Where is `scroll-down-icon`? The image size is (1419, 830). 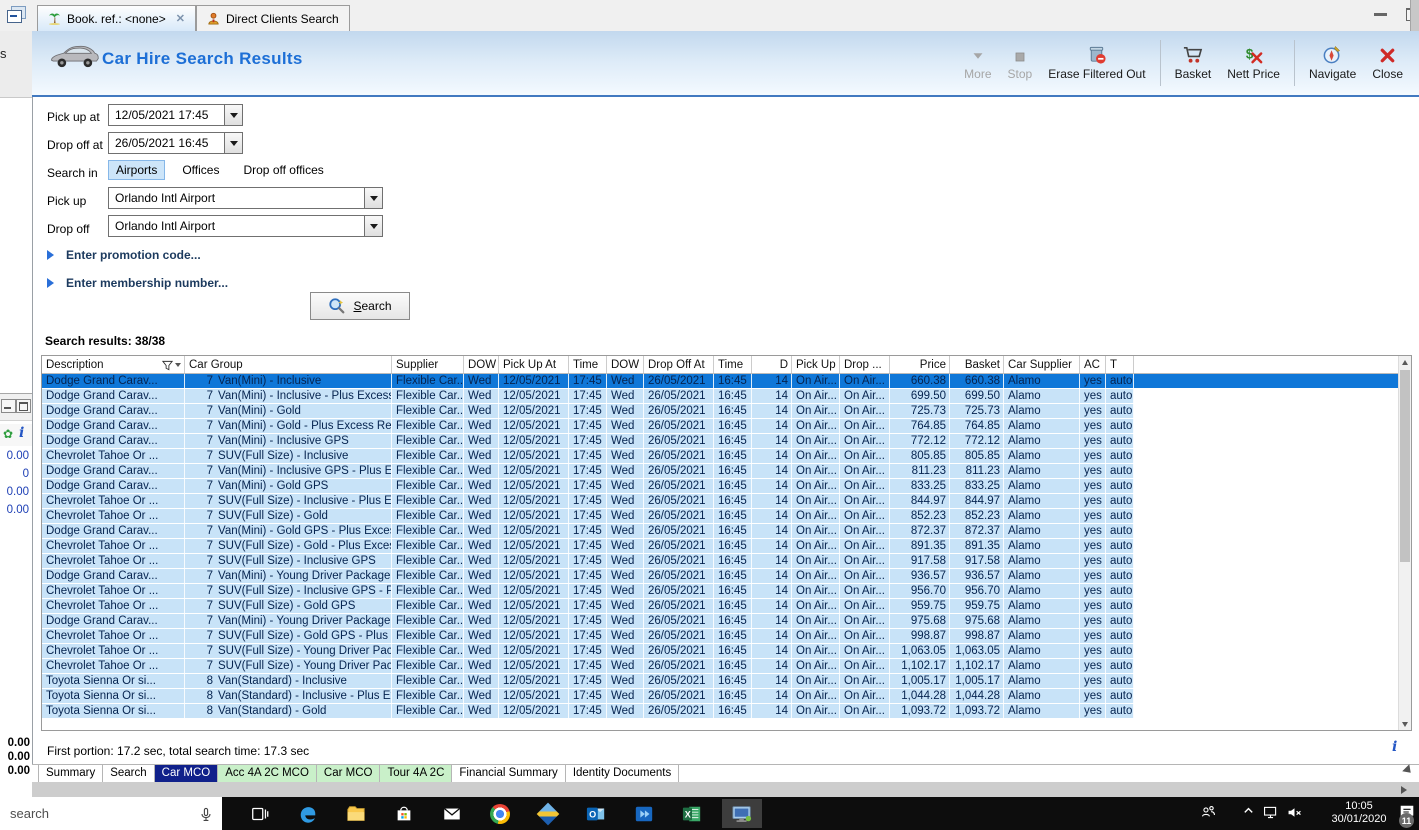
scroll-down-icon is located at coordinates (1405, 723).